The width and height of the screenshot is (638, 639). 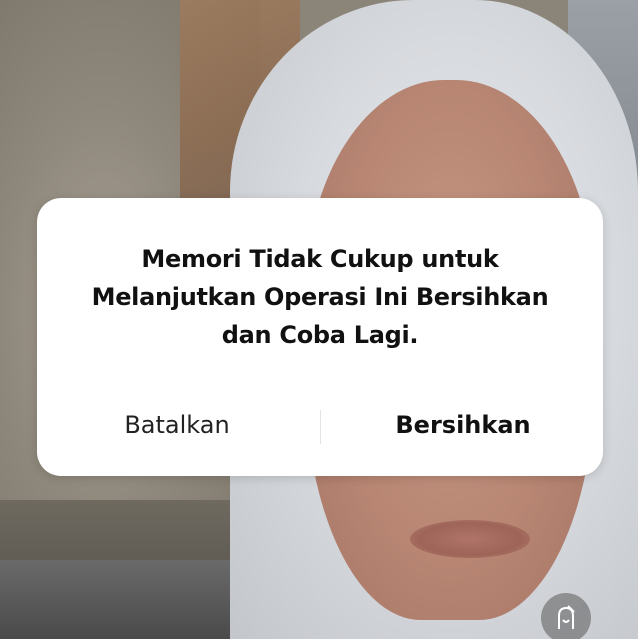 I want to click on clean-button: Bersihkan, so click(x=463, y=425).